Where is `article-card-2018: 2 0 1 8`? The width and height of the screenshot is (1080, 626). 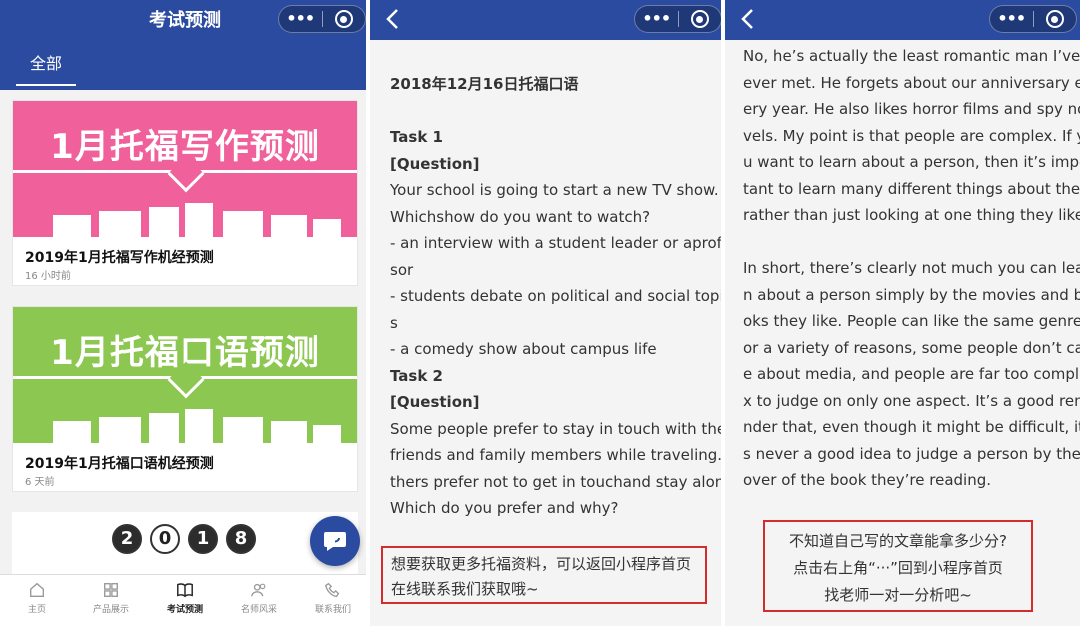
article-card-2018: 2 0 1 8 is located at coordinates (185, 543).